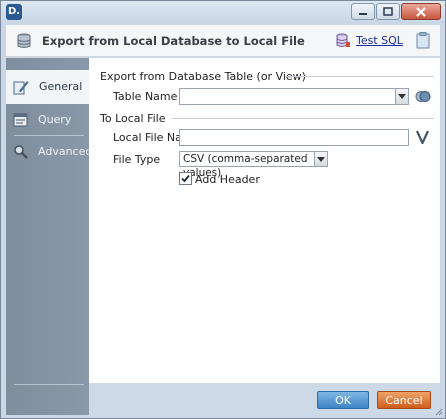 Image resolution: width=446 pixels, height=419 pixels. What do you see at coordinates (203, 76) in the screenshot?
I see `section-title-export: Export from Database Table (or View)` at bounding box center [203, 76].